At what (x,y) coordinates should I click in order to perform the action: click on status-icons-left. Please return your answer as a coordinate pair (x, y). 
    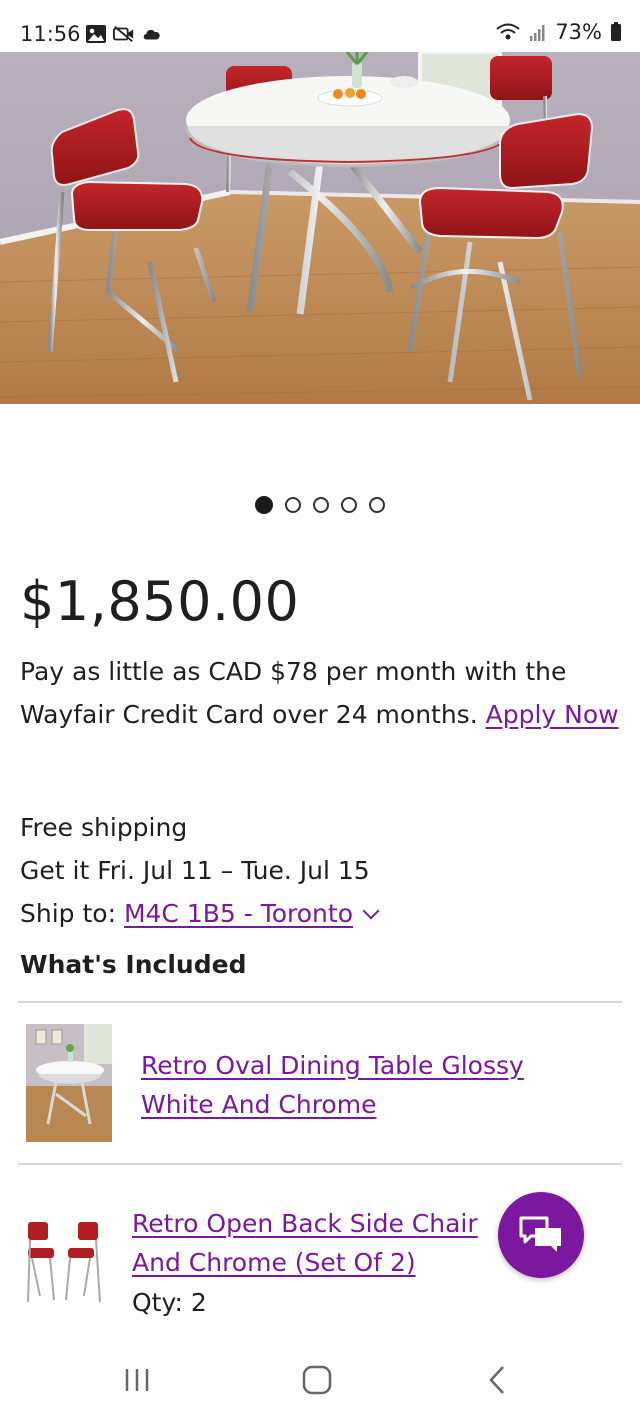
    Looking at the image, I should click on (124, 34).